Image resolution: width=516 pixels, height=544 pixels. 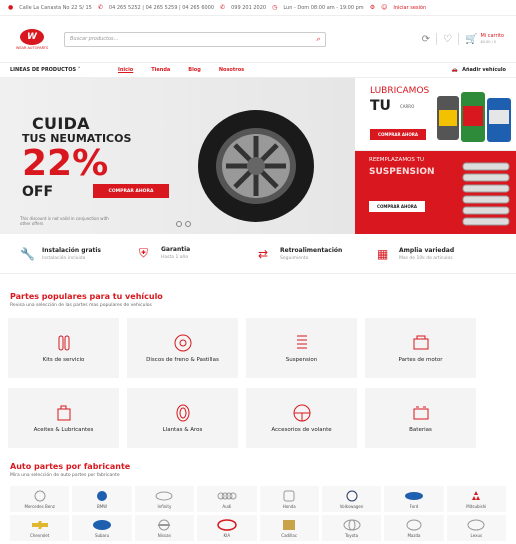 What do you see at coordinates (102, 535) in the screenshot?
I see `brand-label: Subaru` at bounding box center [102, 535].